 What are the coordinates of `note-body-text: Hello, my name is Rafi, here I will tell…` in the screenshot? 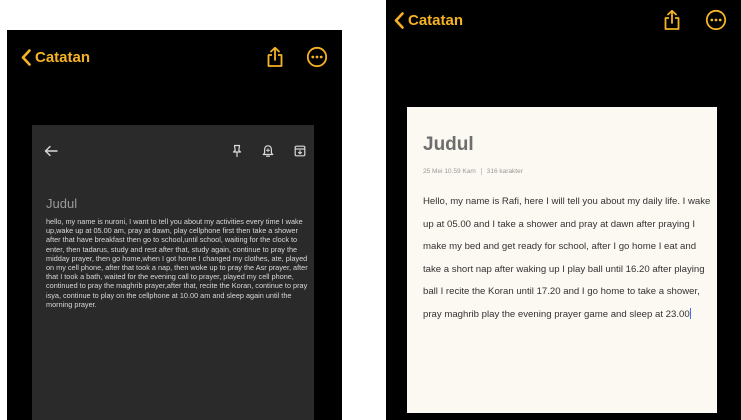 It's located at (567, 258).